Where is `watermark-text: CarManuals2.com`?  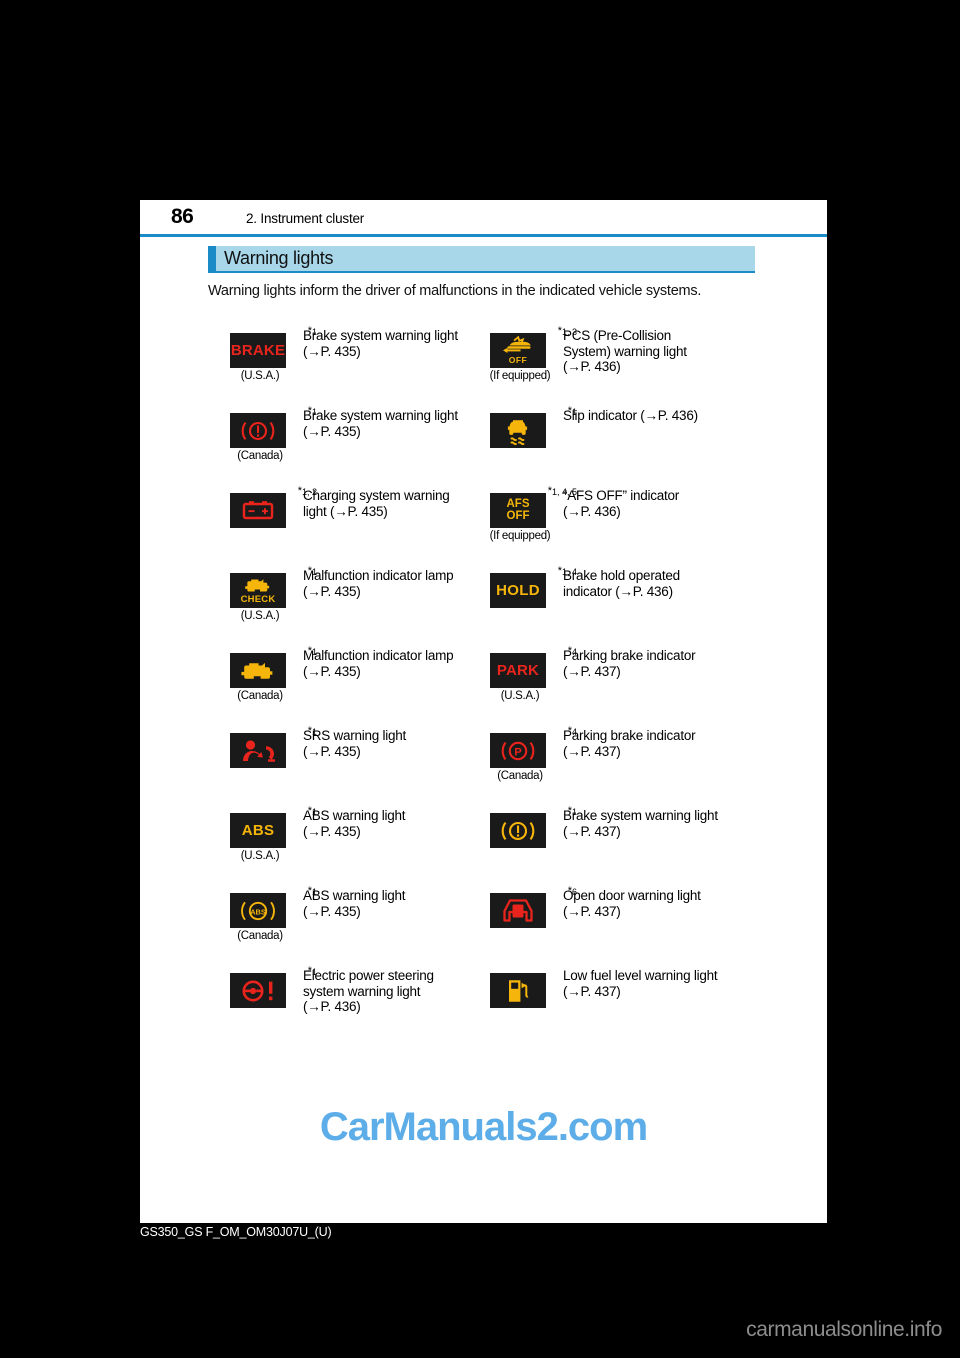
watermark-text: CarManuals2.com is located at coordinates (483, 1127).